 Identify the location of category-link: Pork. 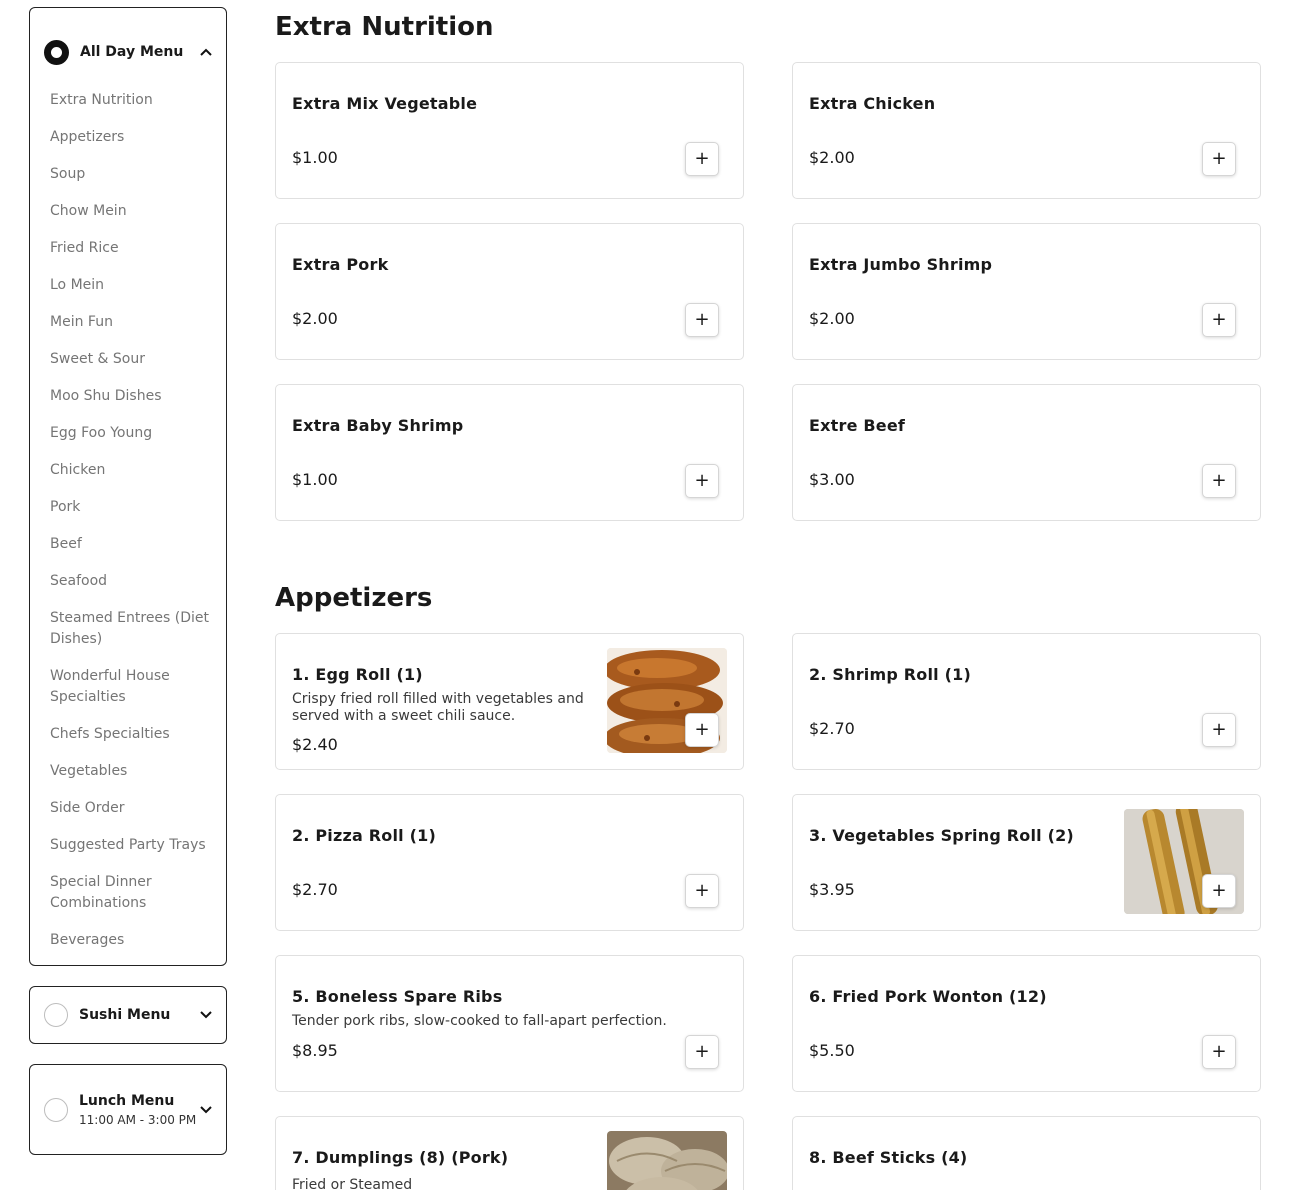
(133, 507).